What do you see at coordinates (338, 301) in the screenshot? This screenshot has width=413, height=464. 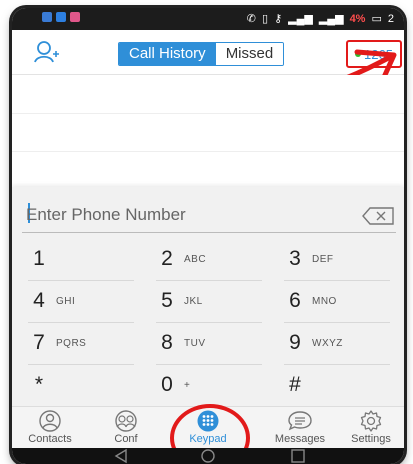 I see `dial-key: 6 MNO` at bounding box center [338, 301].